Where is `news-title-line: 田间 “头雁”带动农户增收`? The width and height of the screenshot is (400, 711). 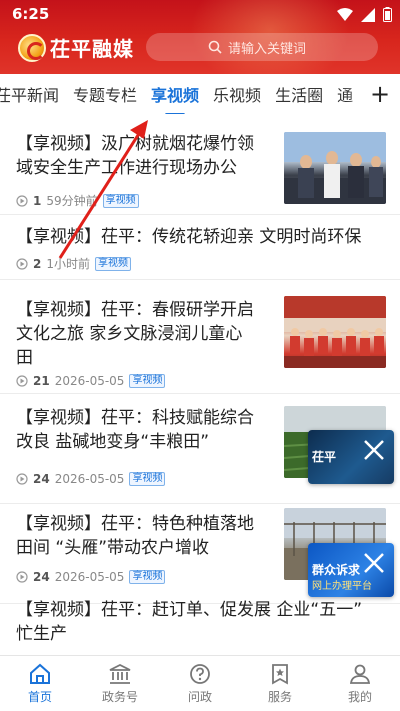
news-title-line: 田间 “头雁”带动农户增收 is located at coordinates (113, 548).